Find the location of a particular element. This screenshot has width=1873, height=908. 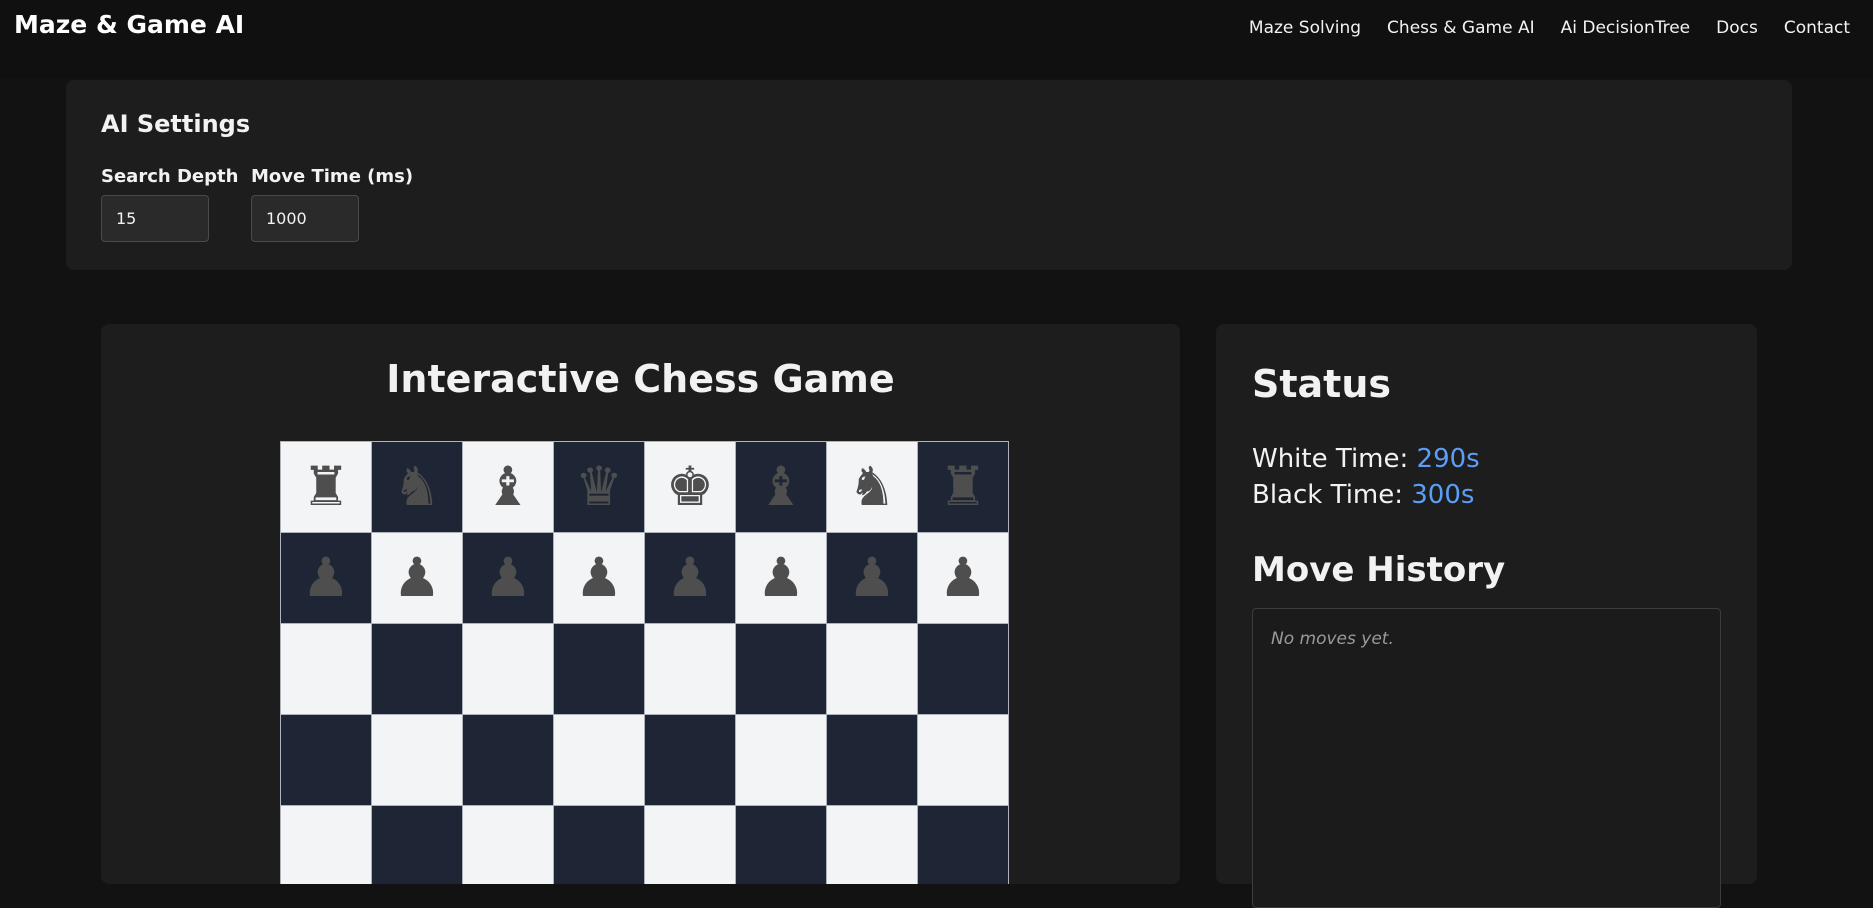

square-b7: ♟ is located at coordinates (417, 578).